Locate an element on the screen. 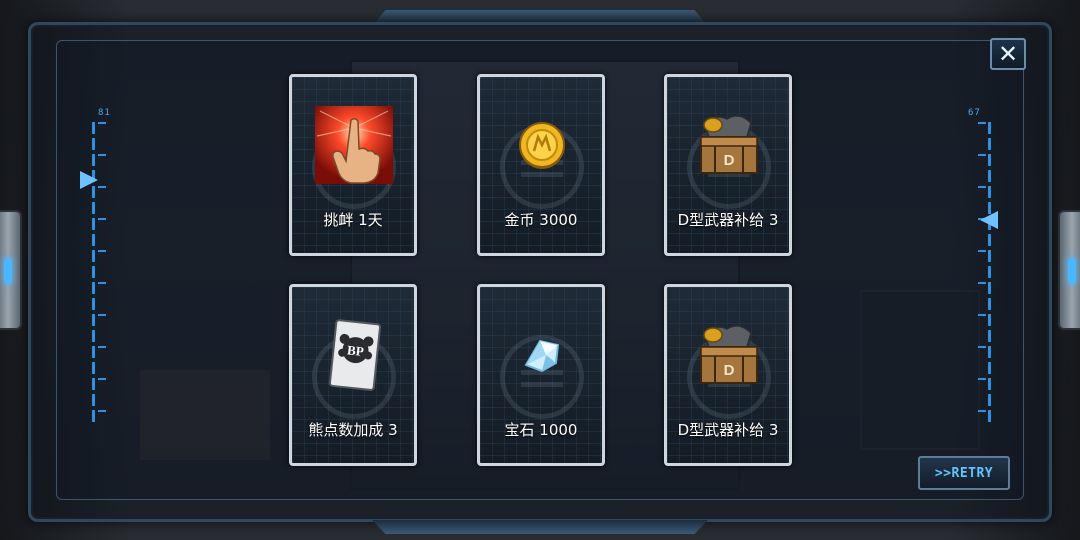 The height and width of the screenshot is (540, 1080). close-icon: ✕ is located at coordinates (1008, 54).